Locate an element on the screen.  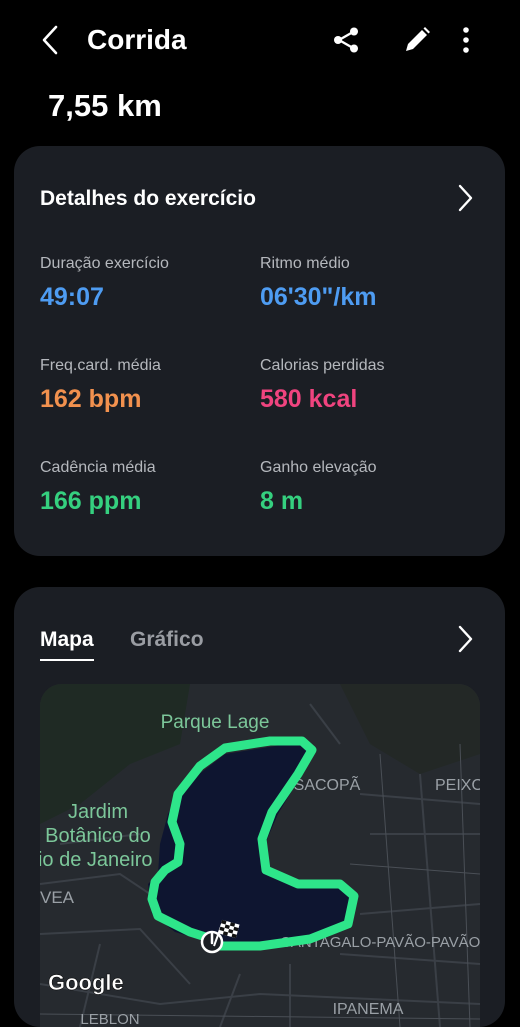
stat-value: 8 m is located at coordinates (282, 501).